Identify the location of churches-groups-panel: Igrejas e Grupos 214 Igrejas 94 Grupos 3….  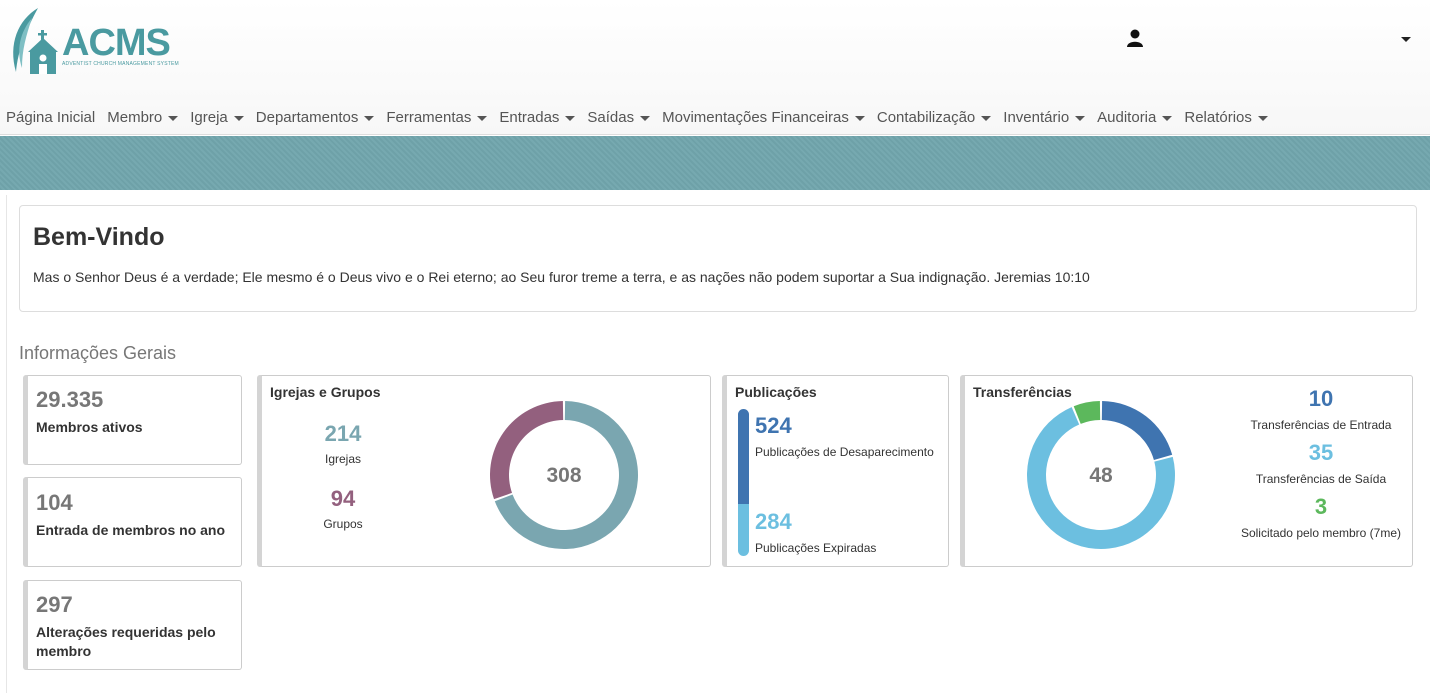
(484, 471).